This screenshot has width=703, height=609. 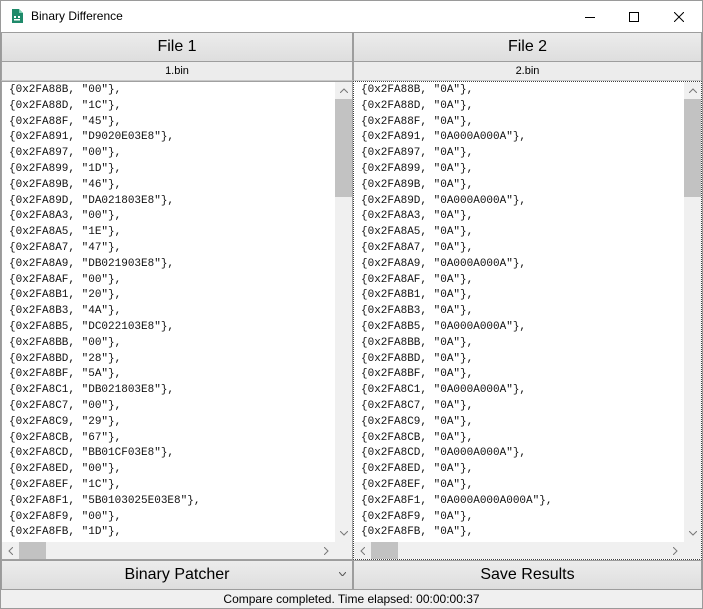 I want to click on file-1-header: File 1, so click(x=177, y=47).